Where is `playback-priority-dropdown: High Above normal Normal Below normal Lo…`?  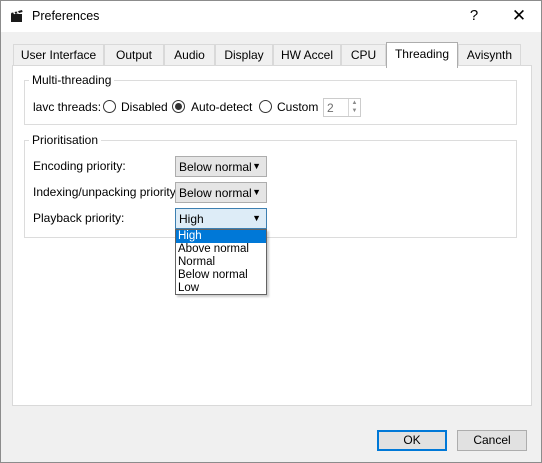 playback-priority-dropdown: High Above normal Normal Below normal Lo… is located at coordinates (221, 262).